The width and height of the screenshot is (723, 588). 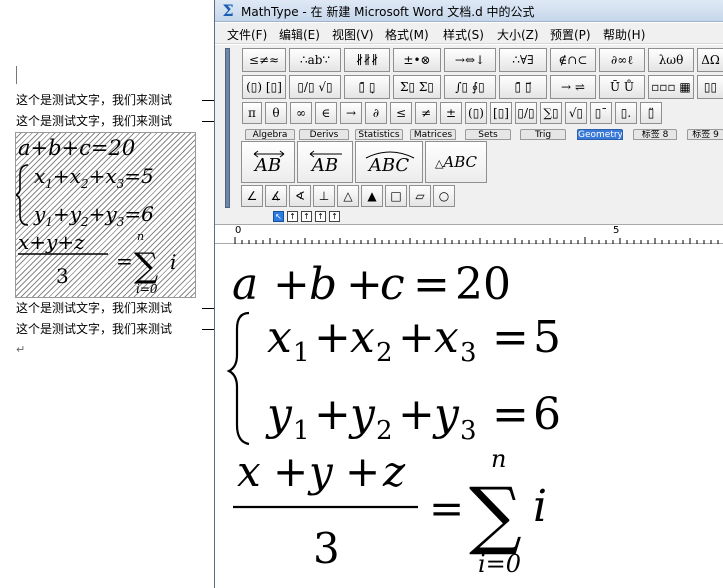 I want to click on fractions-radicals-palette-button: ▯/▯ √▯, so click(x=315, y=87).